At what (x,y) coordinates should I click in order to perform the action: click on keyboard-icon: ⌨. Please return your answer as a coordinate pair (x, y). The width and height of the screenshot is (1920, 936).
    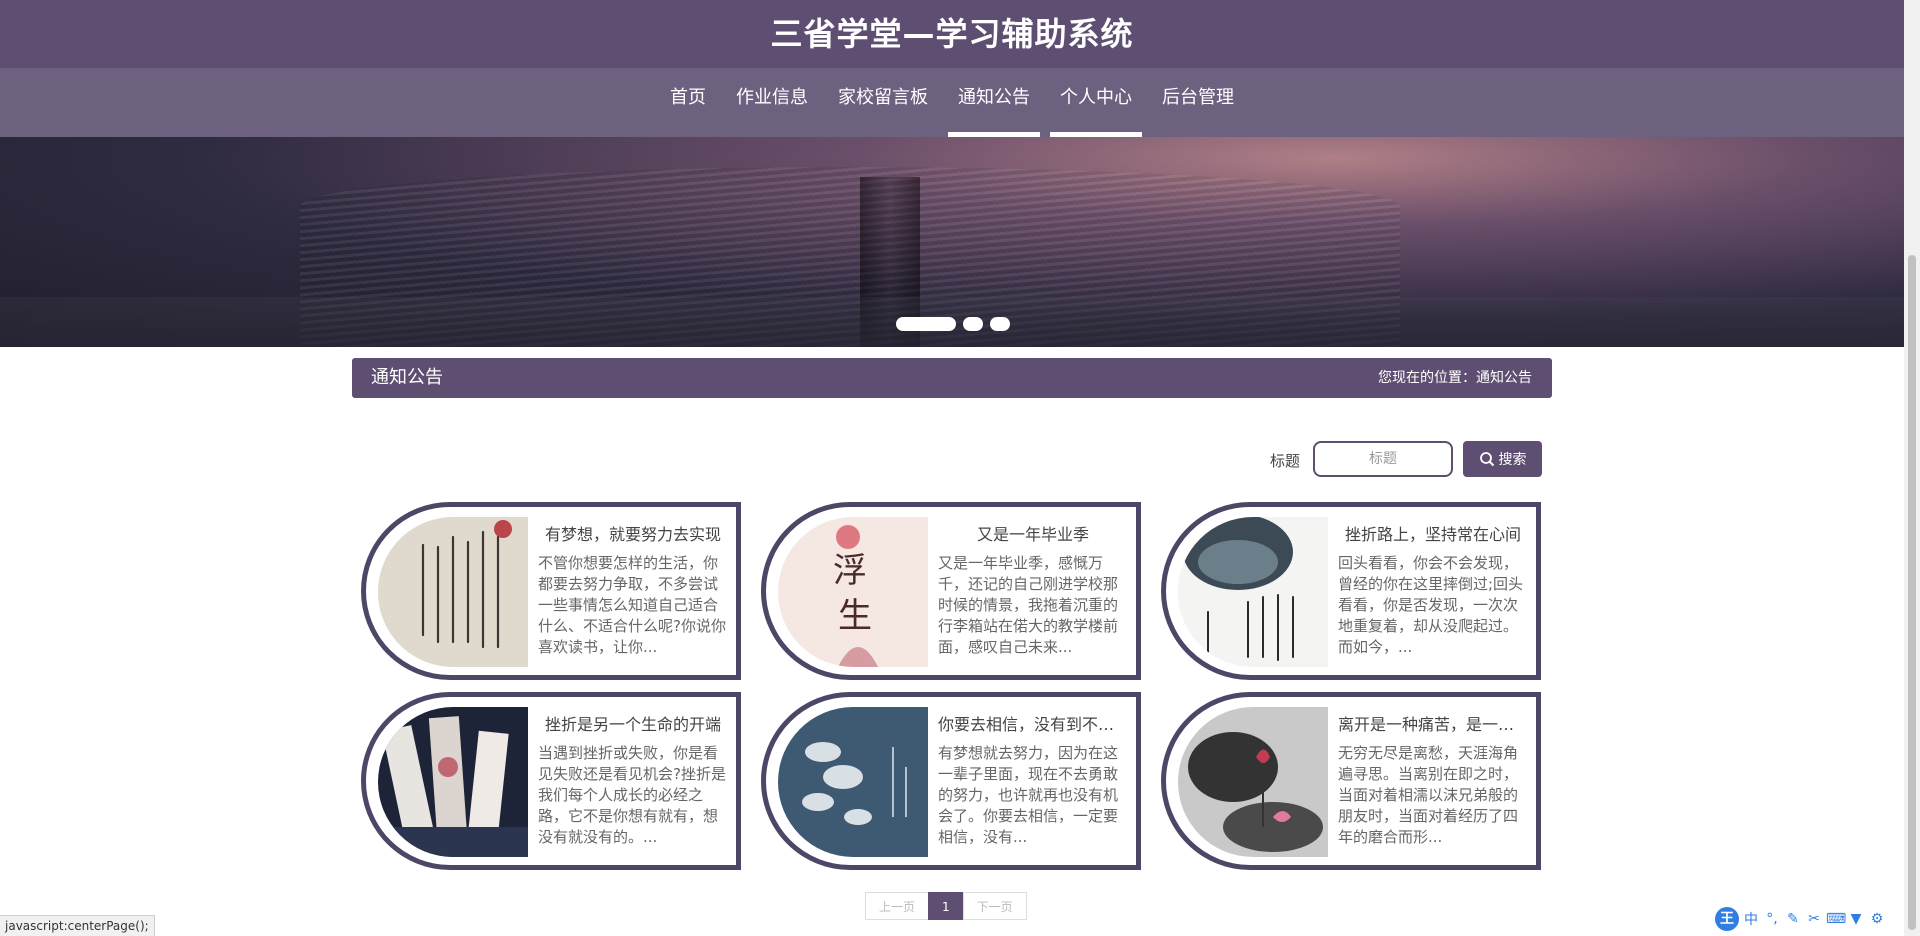
    Looking at the image, I should click on (1836, 919).